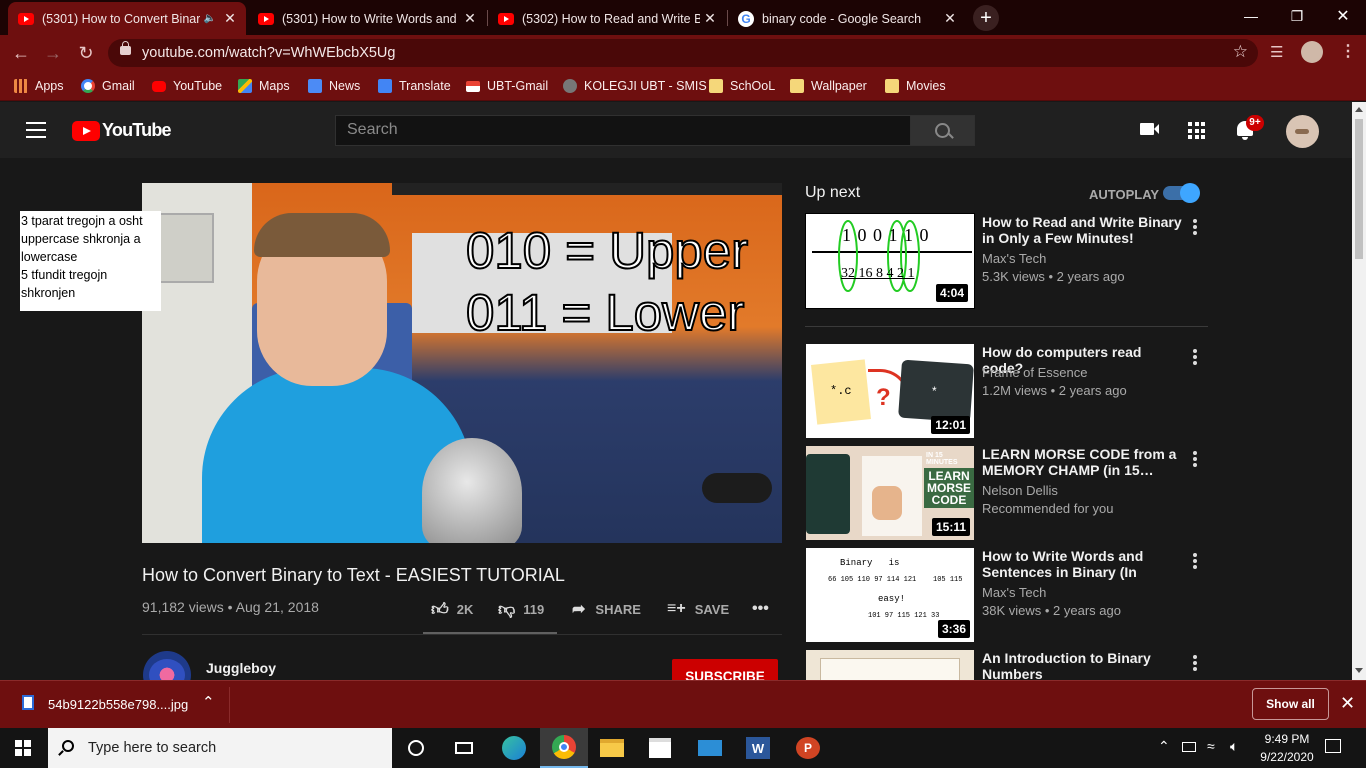 The width and height of the screenshot is (1366, 768). I want to click on tab-write-words: (5301) How to Write Words and S ✕, so click(367, 18).